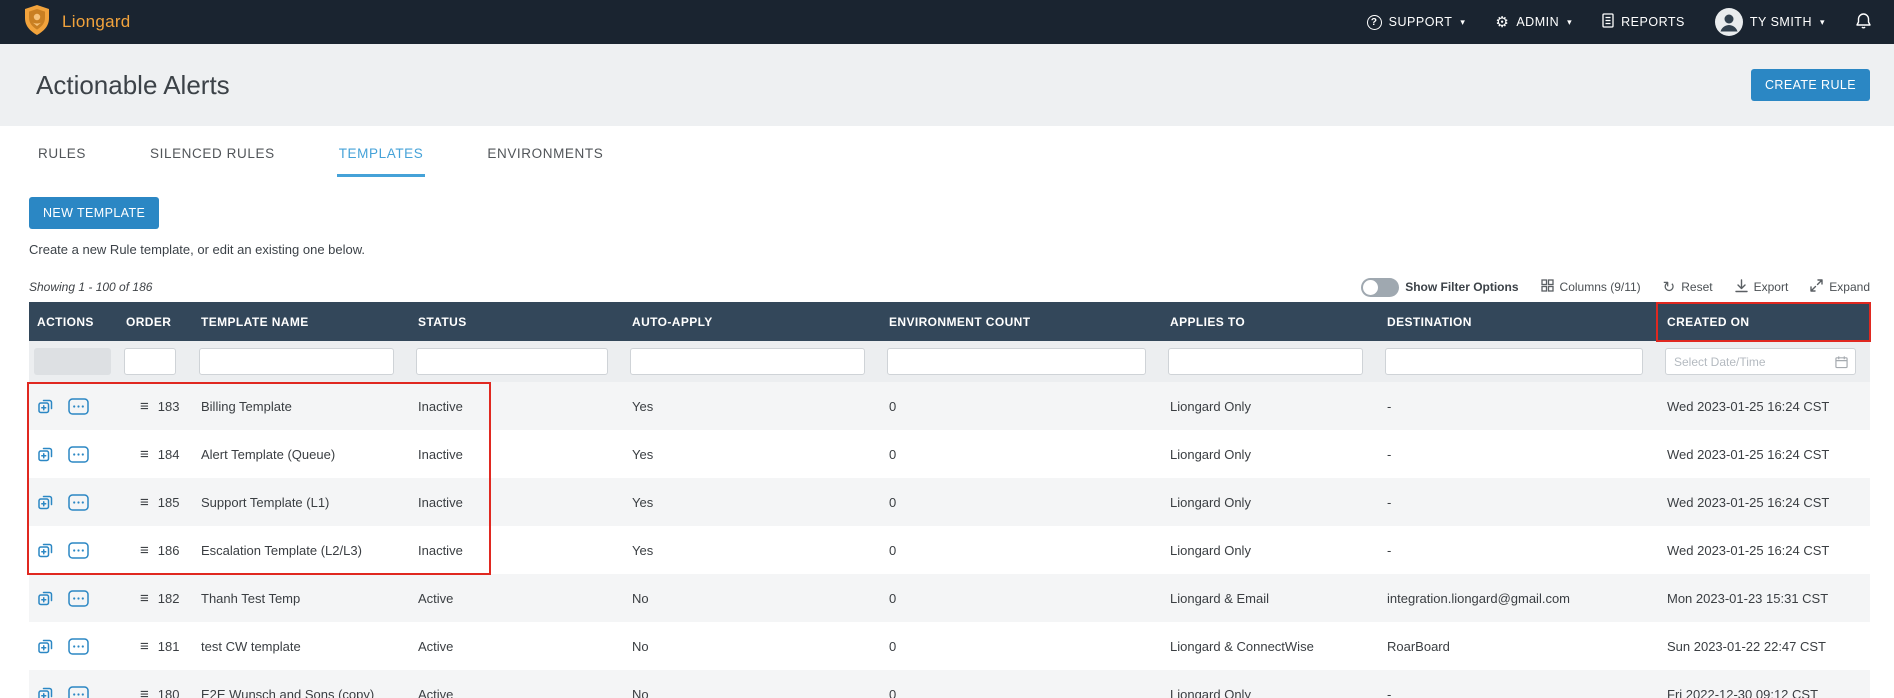  I want to click on created-on-filter-input, so click(1760, 361).